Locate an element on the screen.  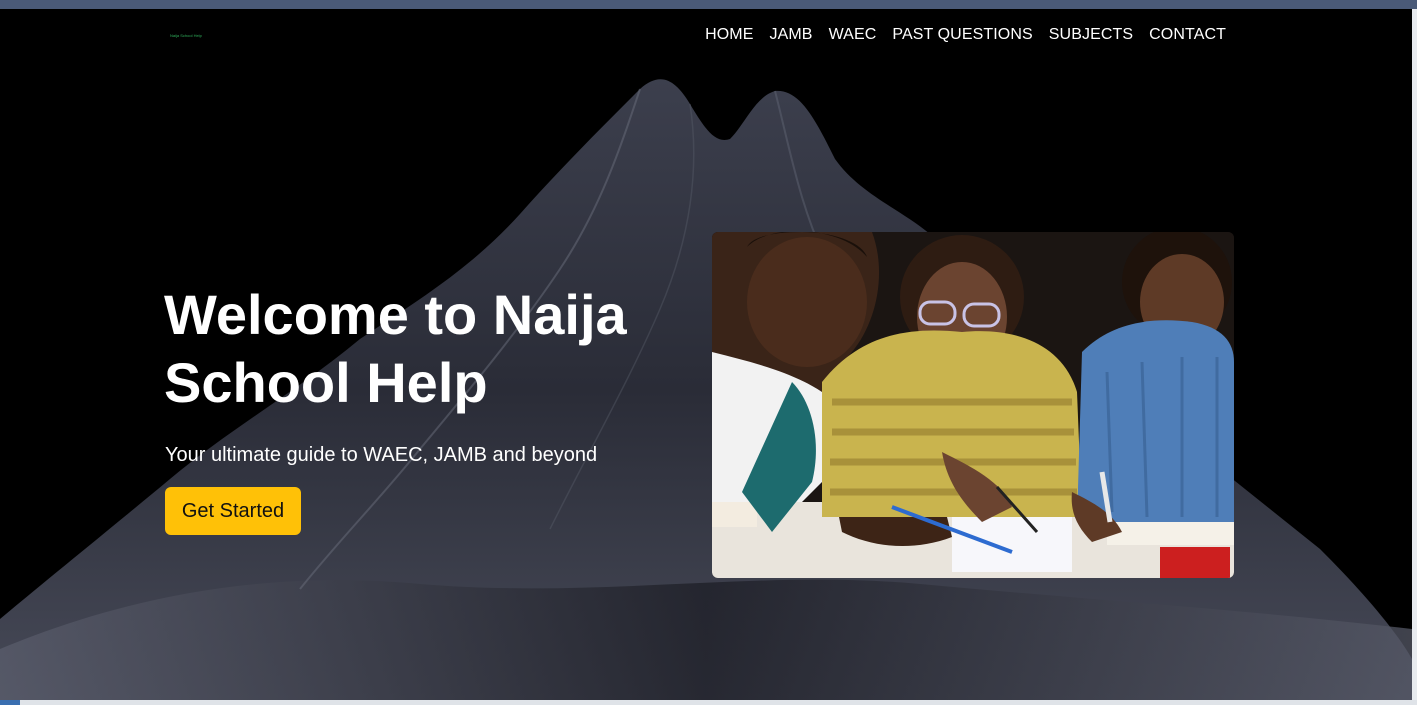
logo-wordmark: Naija School Help is located at coordinates (186, 35).